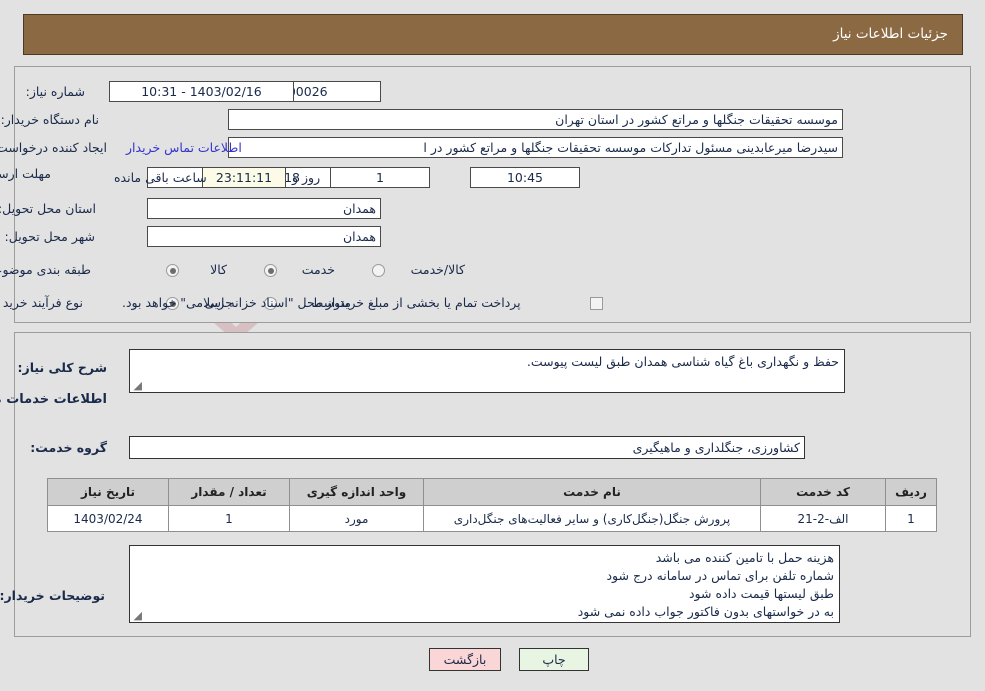 Image resolution: width=985 pixels, height=691 pixels. Describe the element at coordinates (525, 177) in the screenshot. I see `deadline-time-value: 10:45` at that location.